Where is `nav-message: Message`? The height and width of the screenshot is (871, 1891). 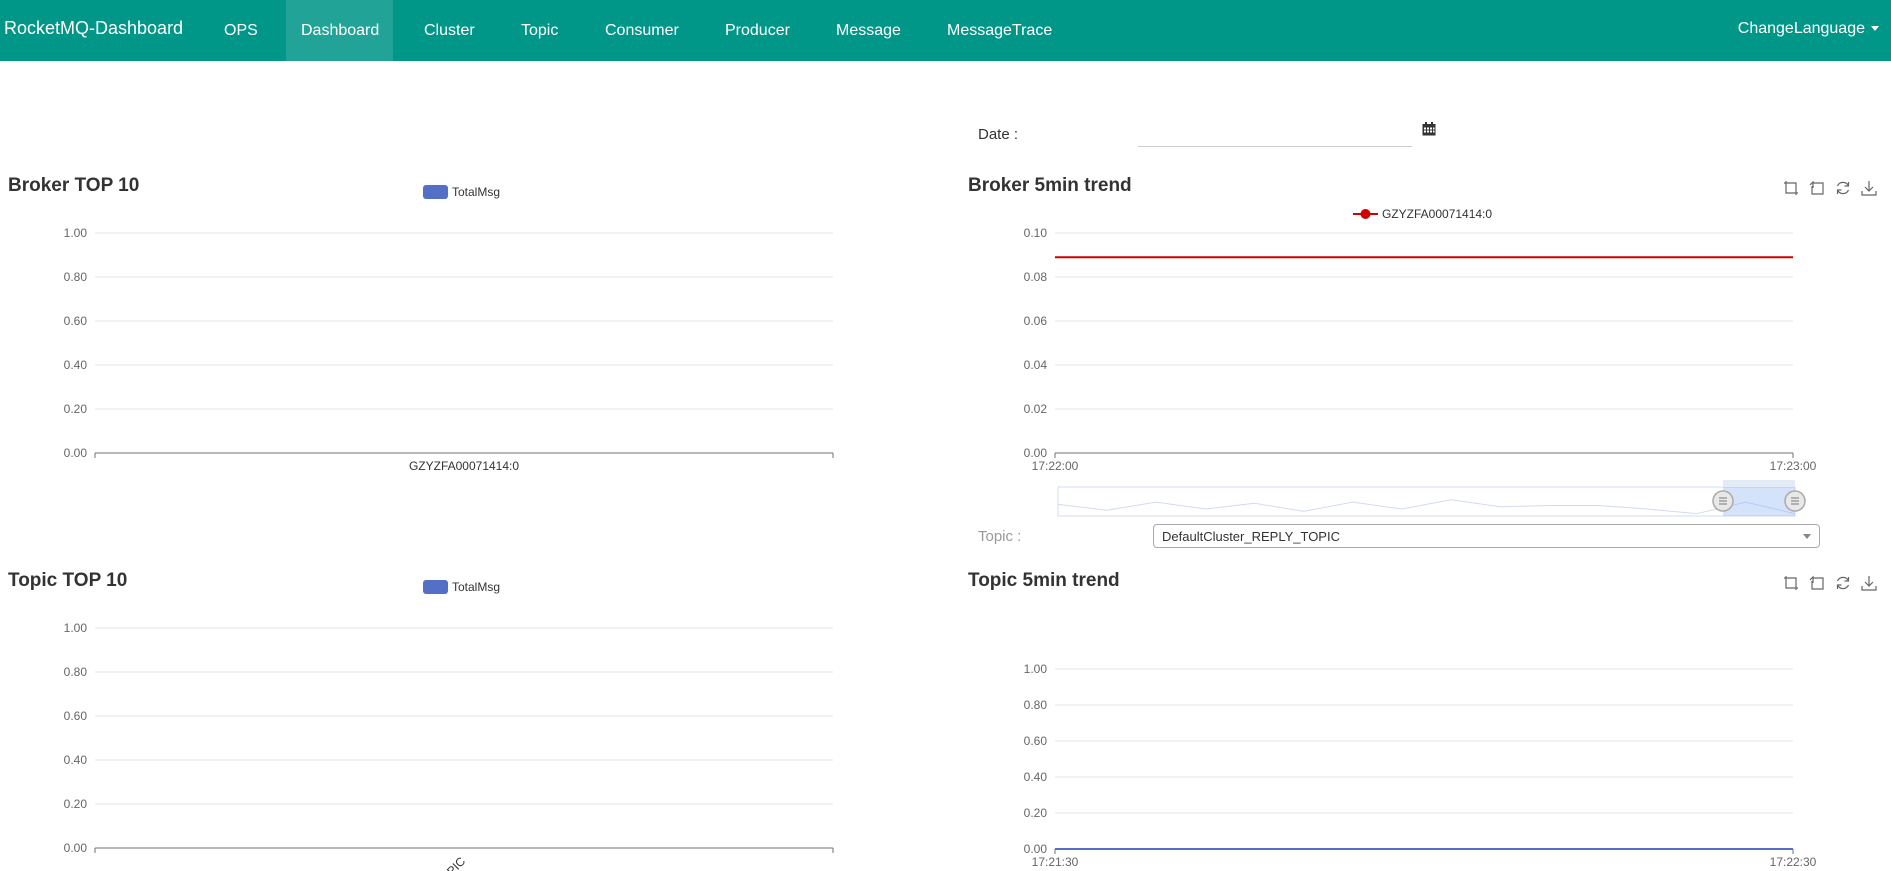 nav-message: Message is located at coordinates (868, 31).